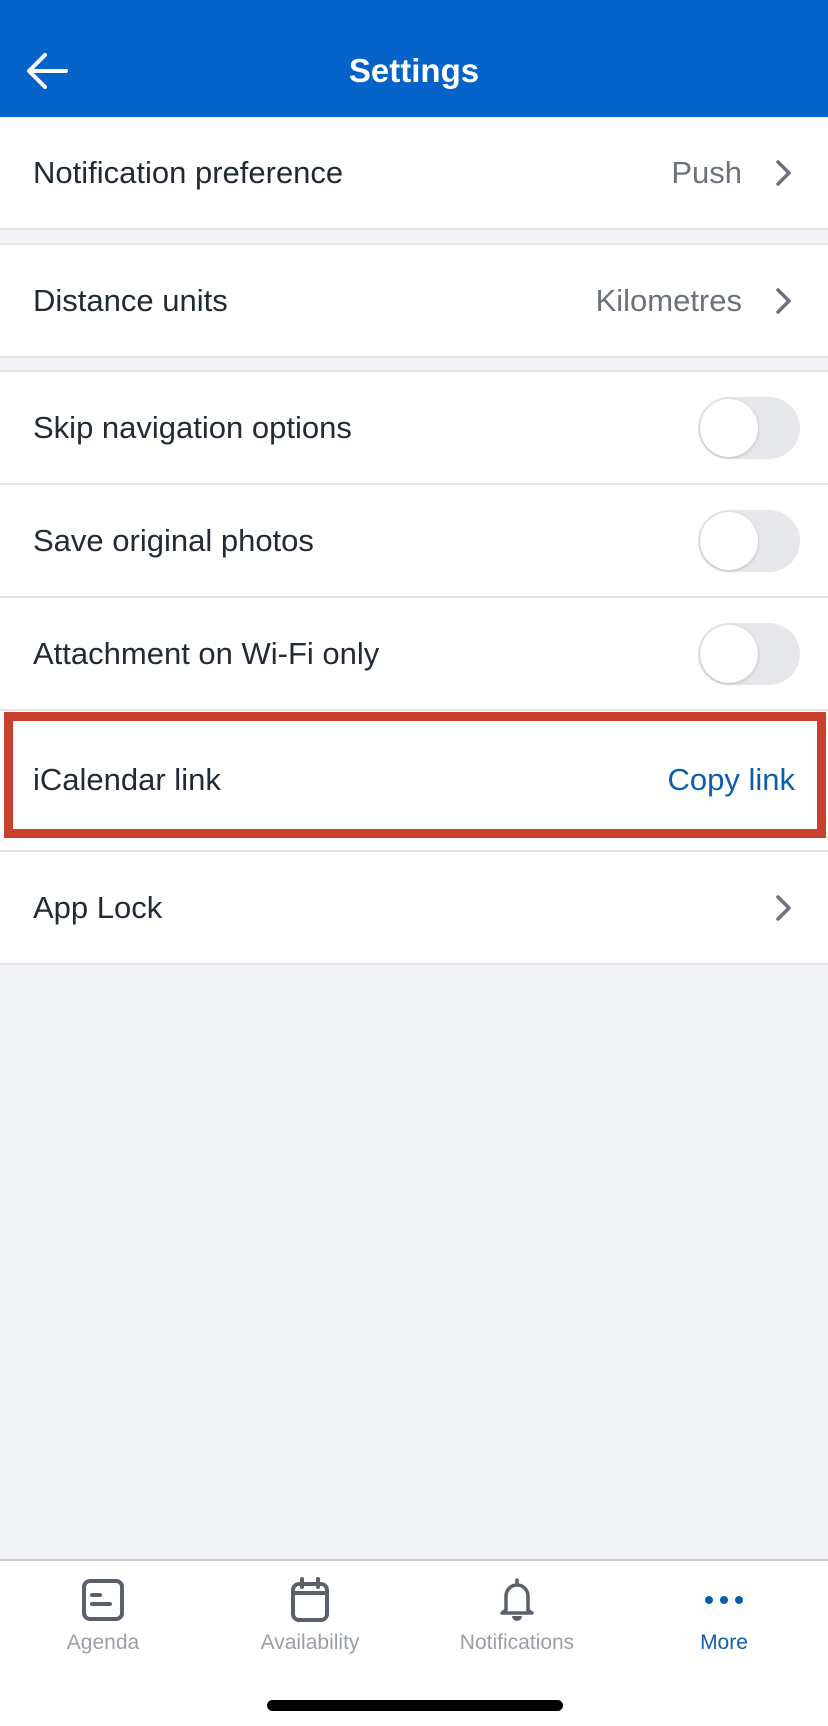 The height and width of the screenshot is (1726, 828). Describe the element at coordinates (706, 172) in the screenshot. I see `notification-preference-value: Push` at that location.